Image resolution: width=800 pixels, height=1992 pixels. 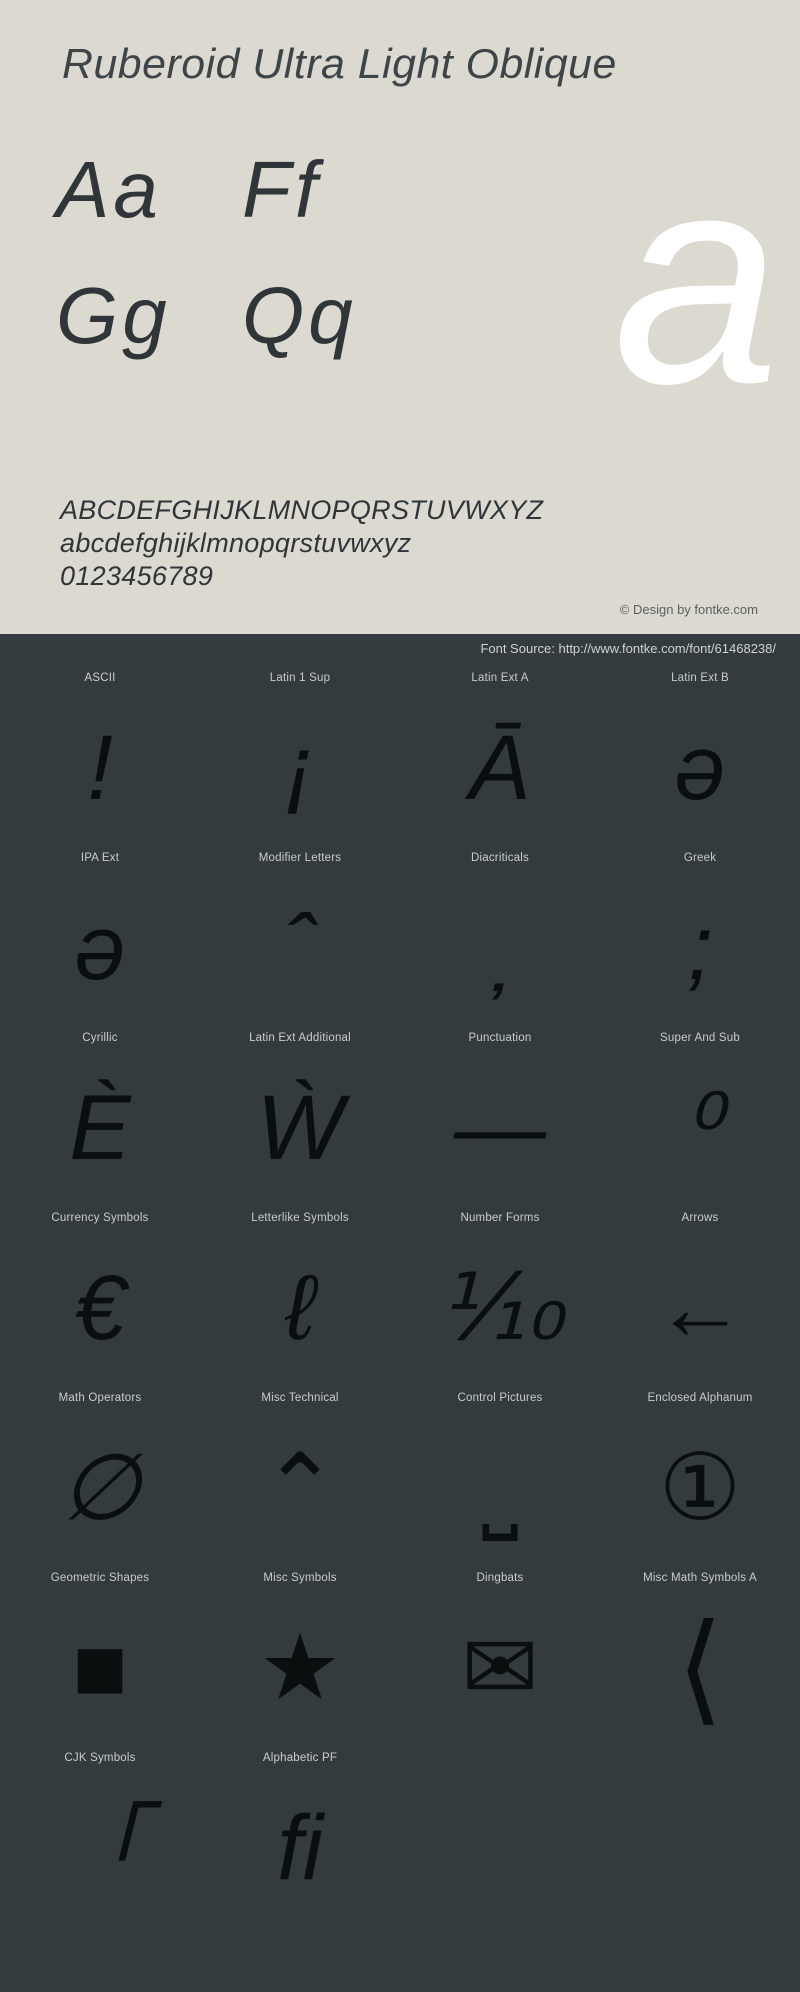 What do you see at coordinates (100, 948) in the screenshot?
I see `unicode-block-glyph: ə` at bounding box center [100, 948].